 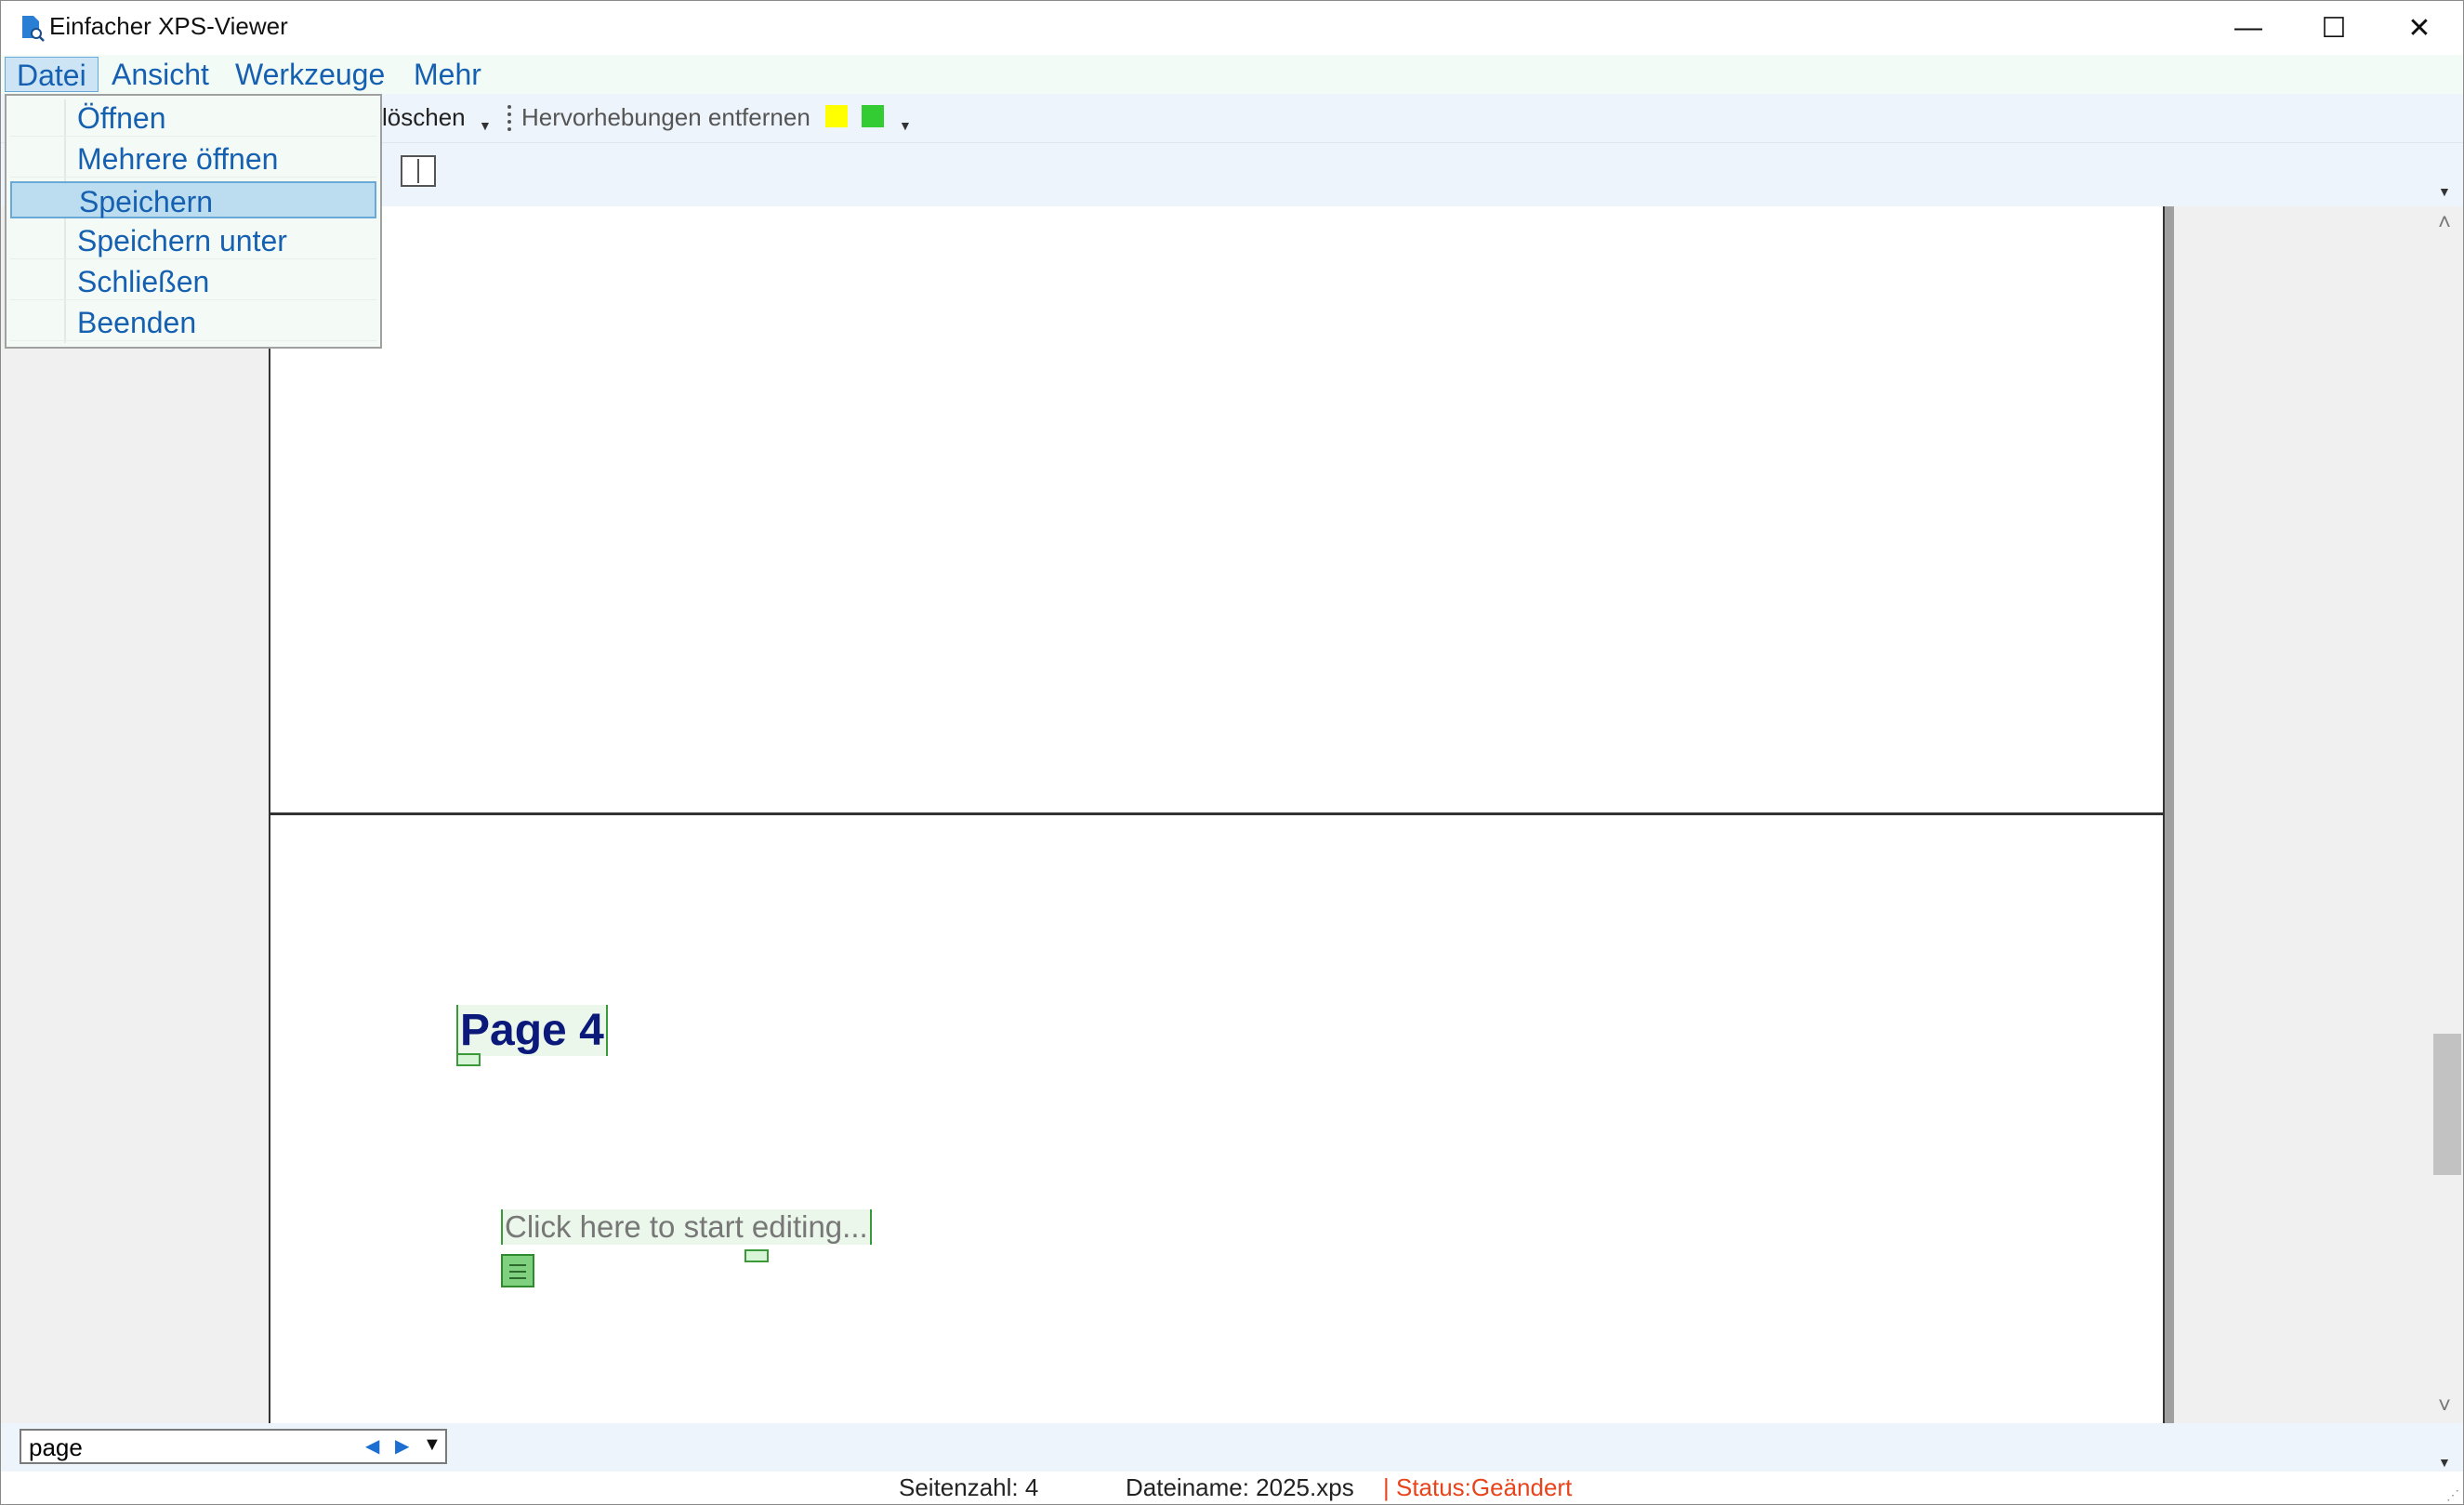 I want to click on paragraph-annotation-handle, so click(x=756, y=1255).